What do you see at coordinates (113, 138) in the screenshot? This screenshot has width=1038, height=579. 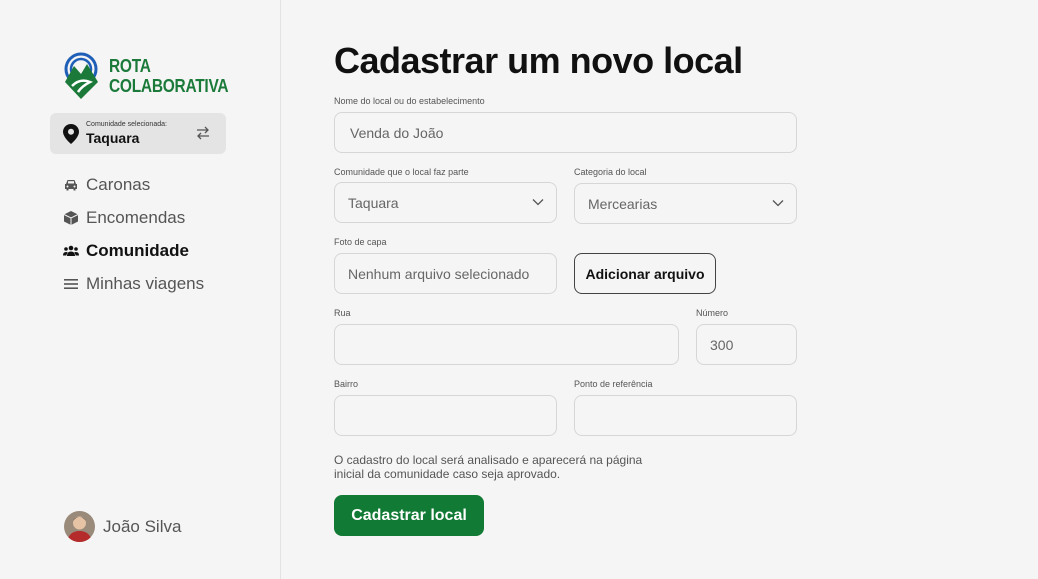 I see `community-name: Taquara` at bounding box center [113, 138].